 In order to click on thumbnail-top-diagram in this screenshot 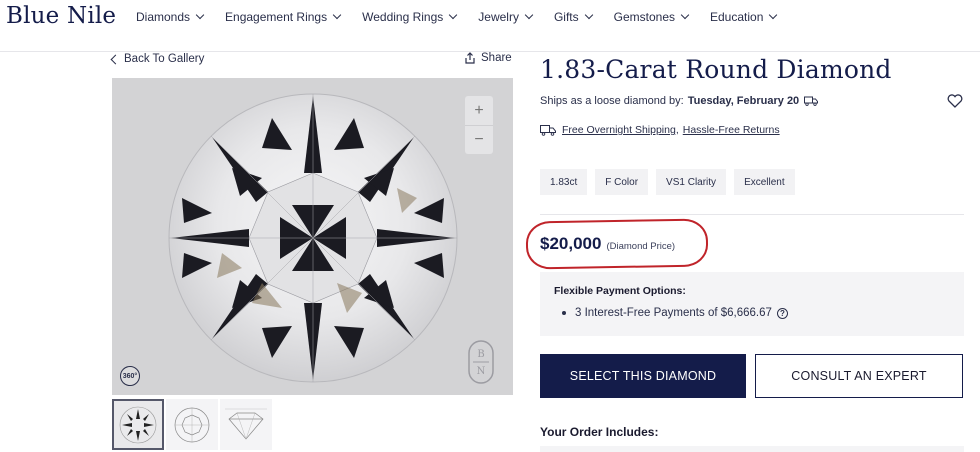, I will do `click(192, 424)`.